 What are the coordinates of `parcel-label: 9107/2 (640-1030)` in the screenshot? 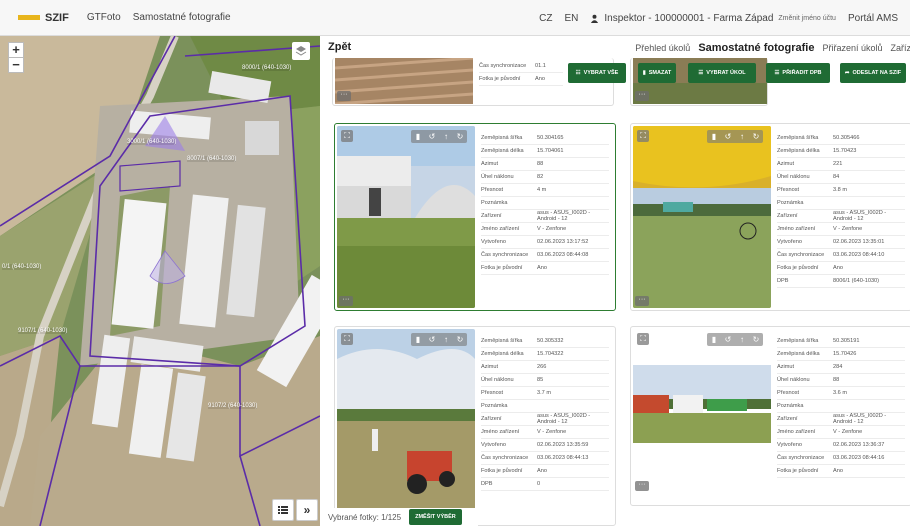 It's located at (233, 406).